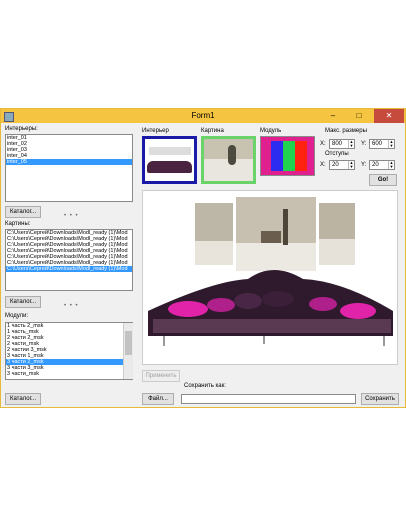 The width and height of the screenshot is (406, 516). Describe the element at coordinates (337, 154) in the screenshot. I see `offsets-label: Отступы` at that location.